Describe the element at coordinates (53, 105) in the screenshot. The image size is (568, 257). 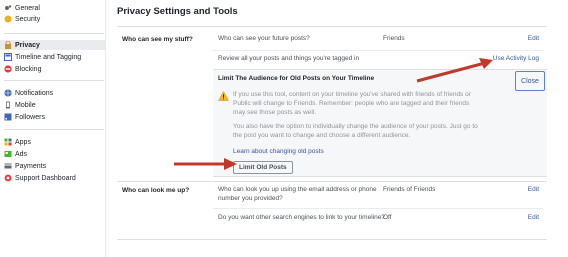
I see `sidebar-item-mobile: Mobile` at that location.